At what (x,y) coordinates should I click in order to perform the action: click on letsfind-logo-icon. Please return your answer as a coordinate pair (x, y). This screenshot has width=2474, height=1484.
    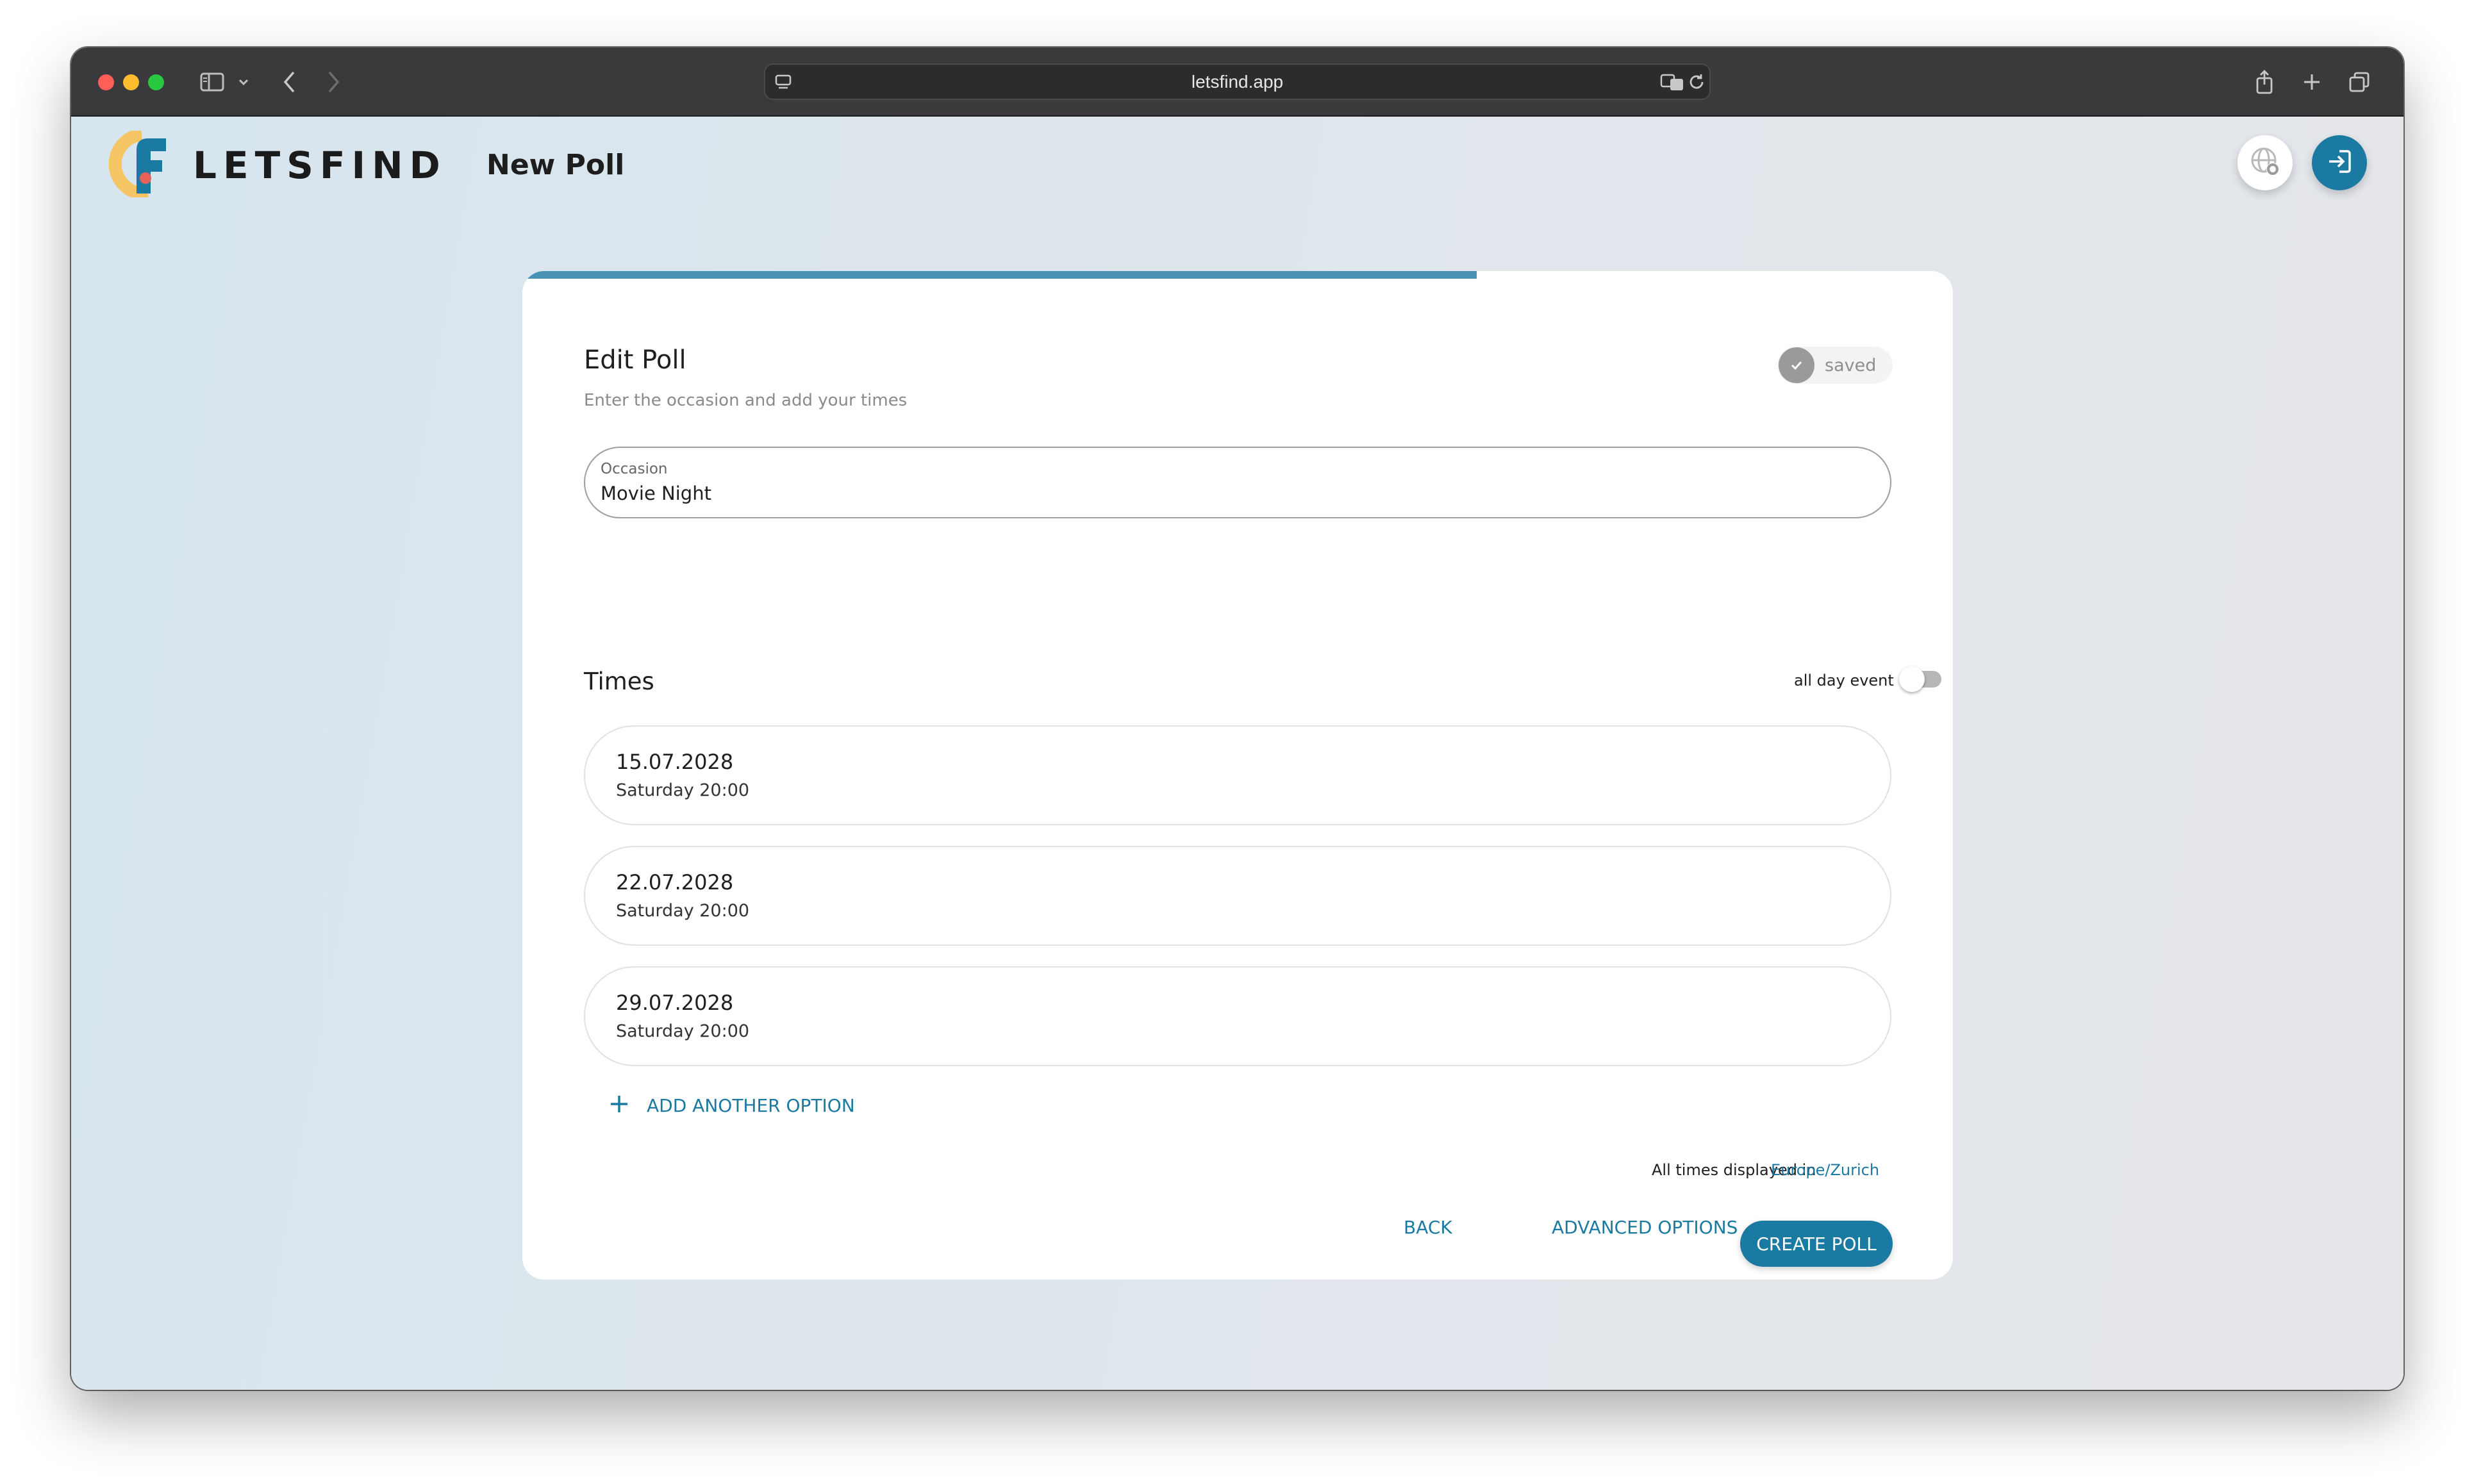
    Looking at the image, I should click on (140, 164).